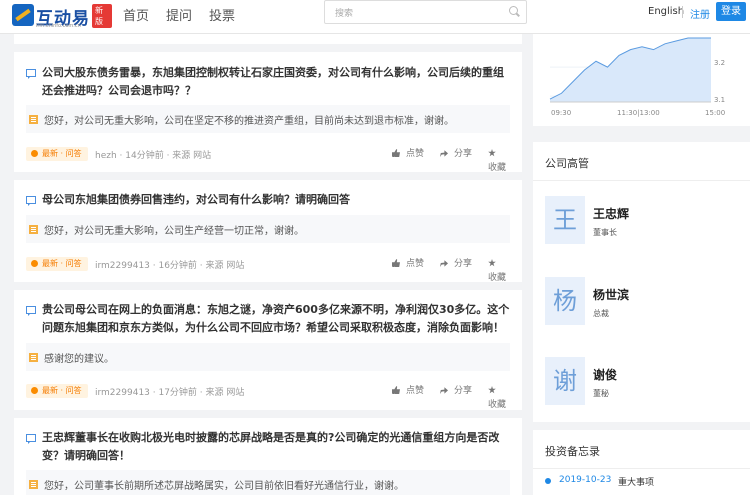 This screenshot has width=750, height=495. Describe the element at coordinates (715, 113) in the screenshot. I see `x-label-close: 15:00` at that location.